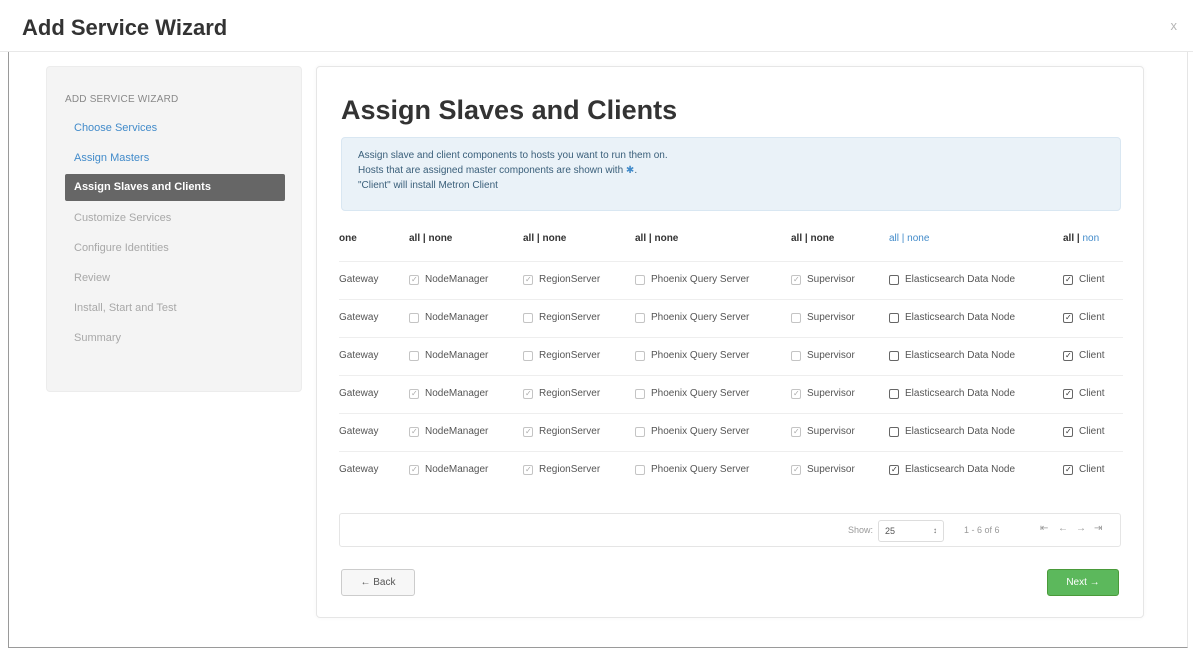  What do you see at coordinates (378, 582) in the screenshot?
I see `back-button: ← Back` at bounding box center [378, 582].